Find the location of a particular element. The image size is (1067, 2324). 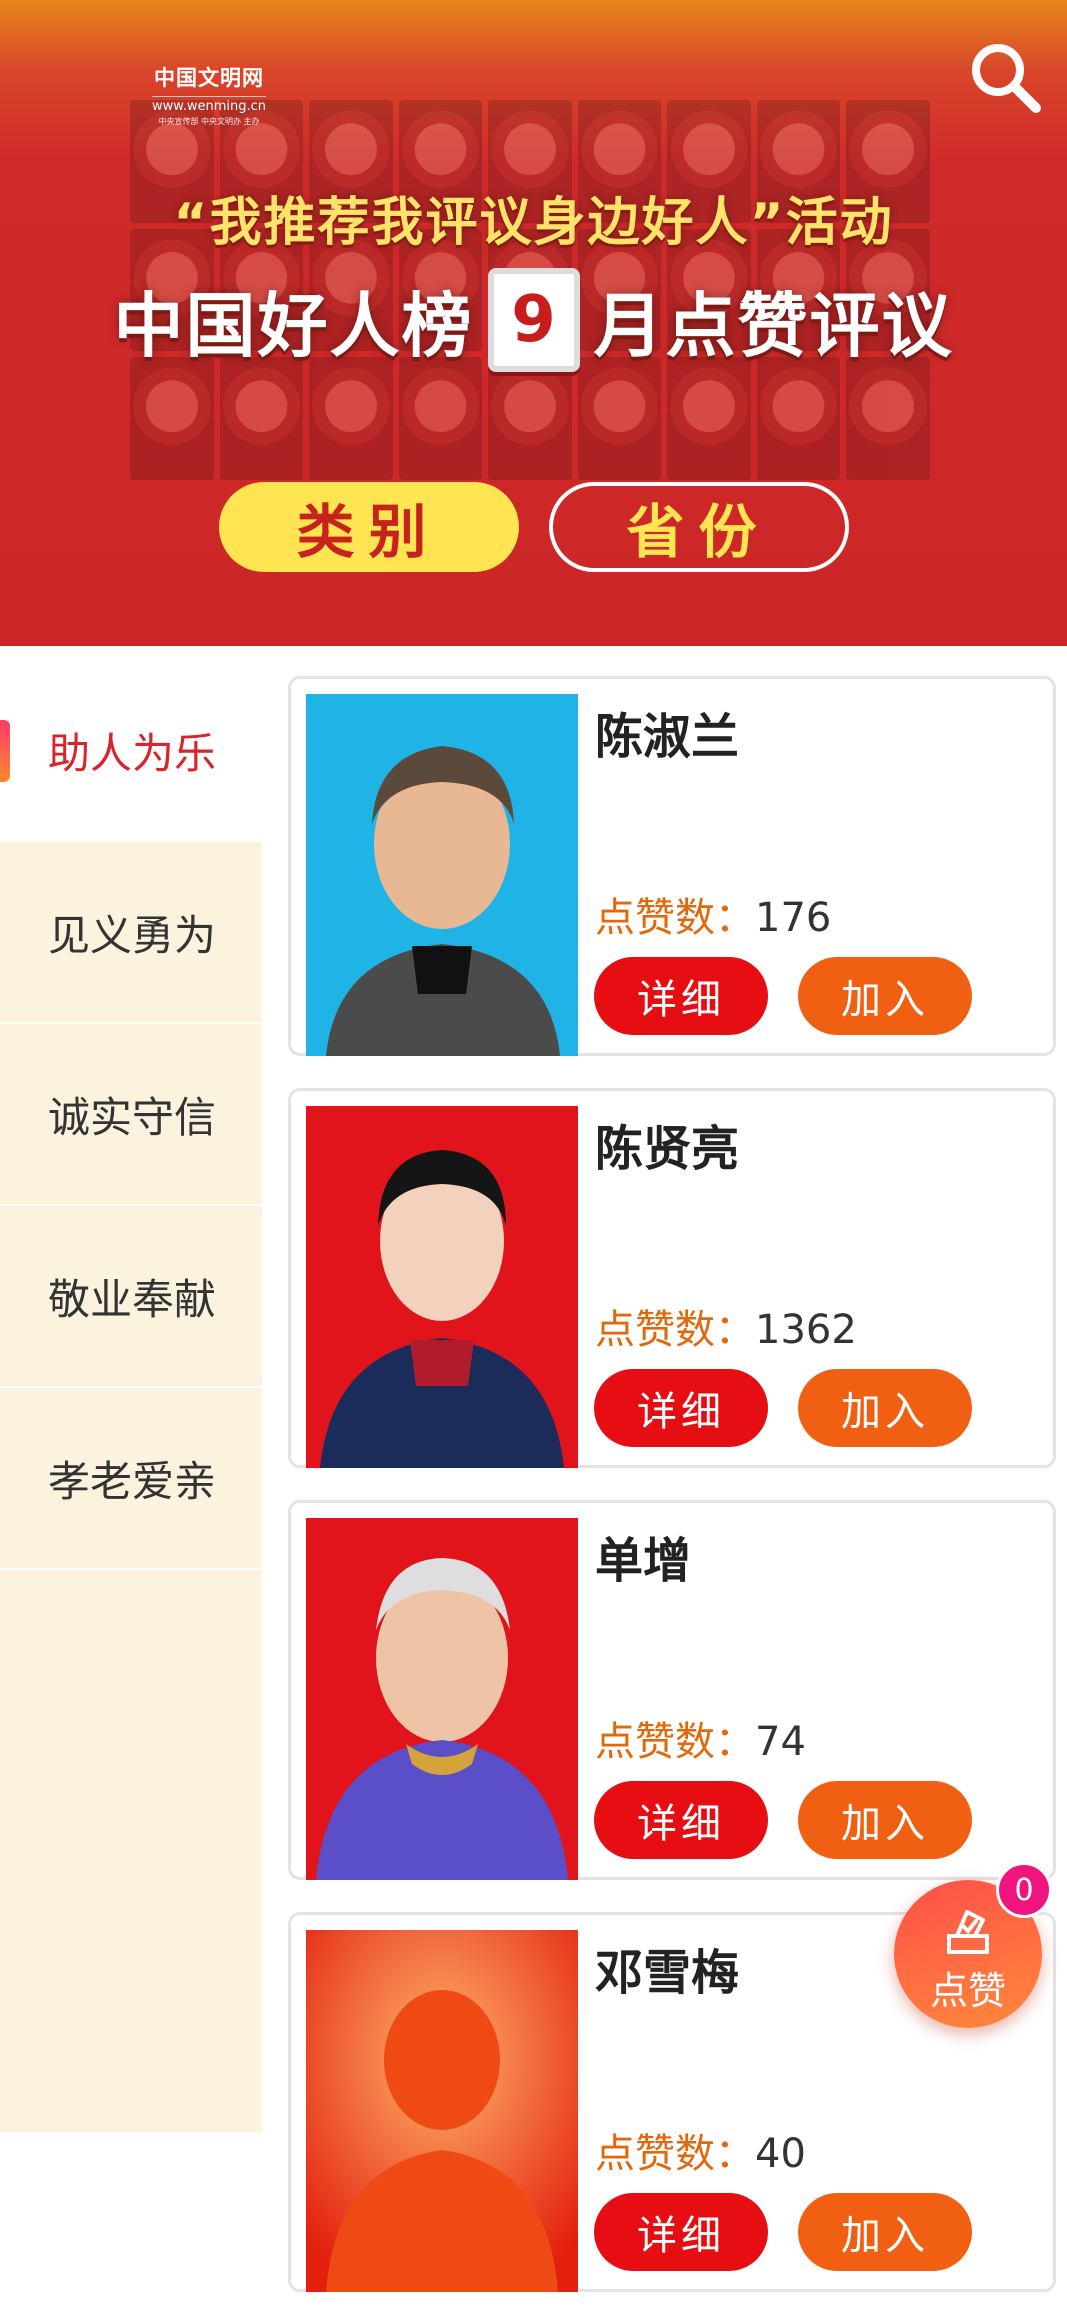

candidate-name: 陈贤亮 is located at coordinates (667, 1149).